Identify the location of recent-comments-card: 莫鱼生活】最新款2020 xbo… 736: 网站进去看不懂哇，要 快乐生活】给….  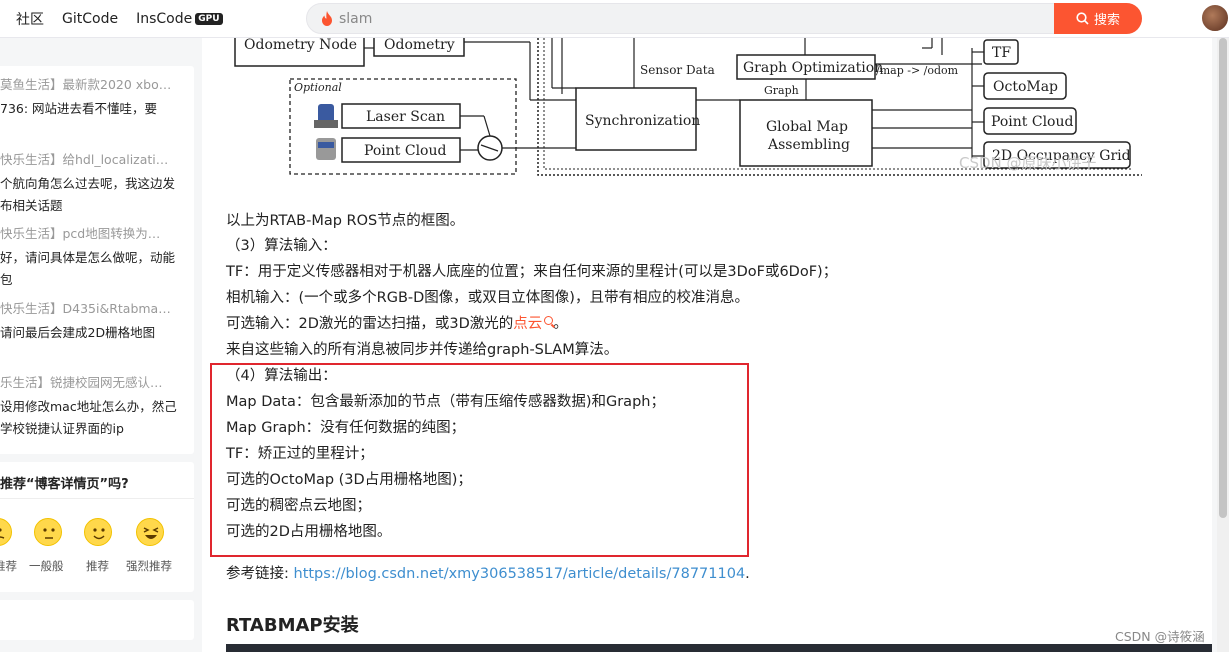
(97, 260).